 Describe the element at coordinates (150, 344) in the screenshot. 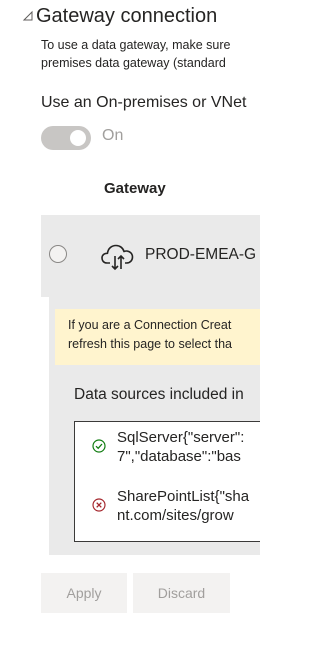

I see `info-banner-line-2: refresh this page to select tha` at that location.